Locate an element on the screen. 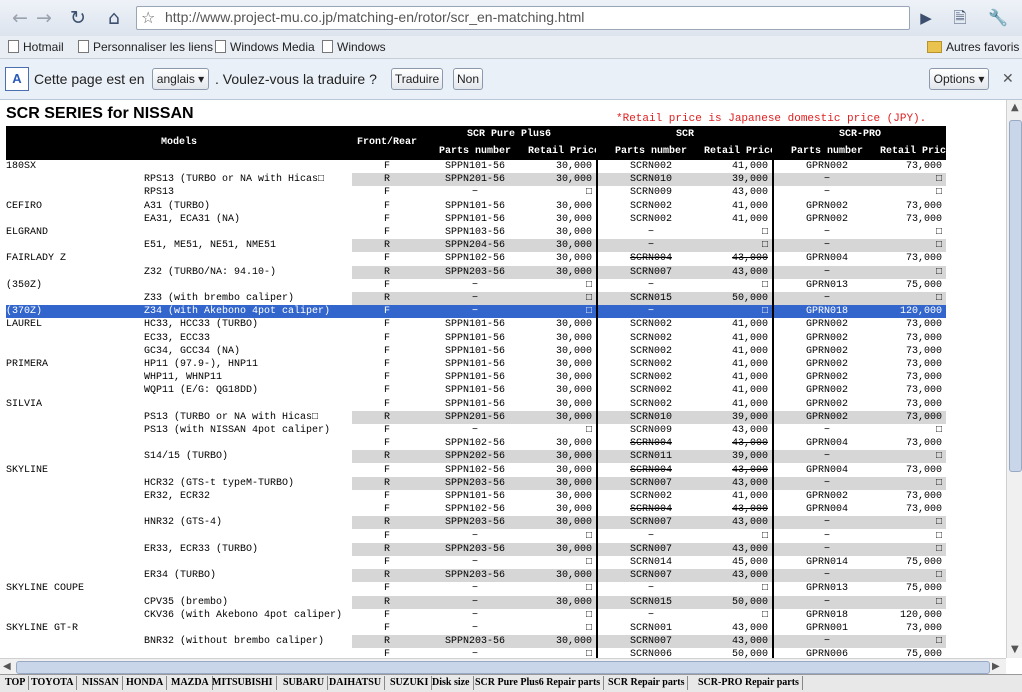 The height and width of the screenshot is (692, 1022). row-part-pure-plus6: SPPN203-56 is located at coordinates (475, 522).